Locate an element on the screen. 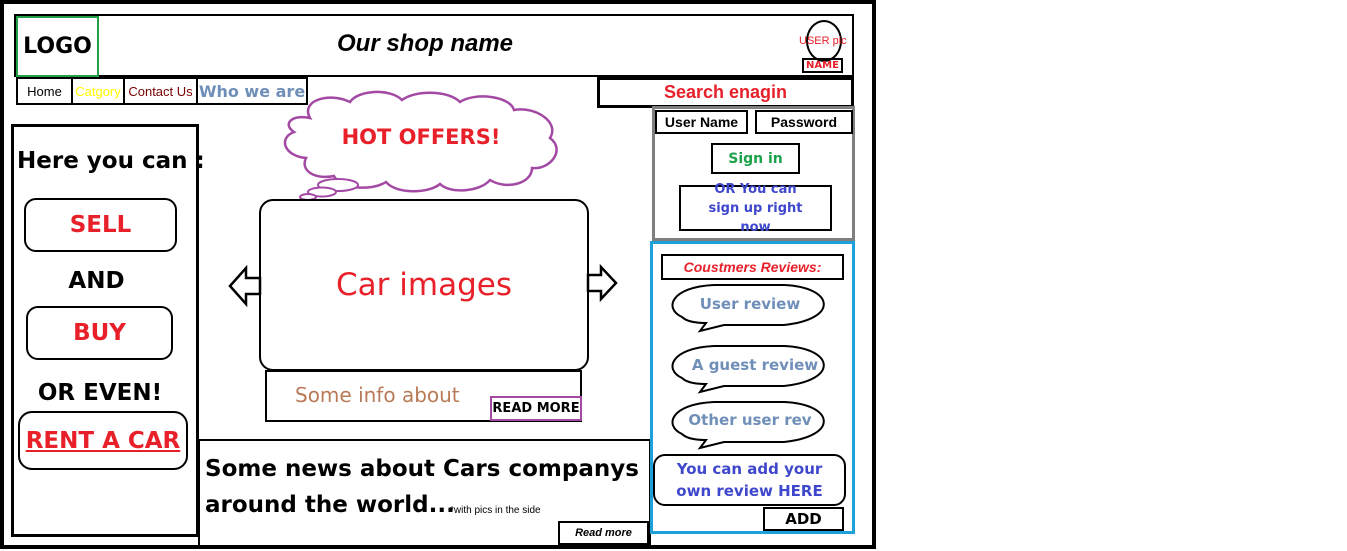 This screenshot has width=1347, height=551. sell-label: SELL is located at coordinates (100, 225).